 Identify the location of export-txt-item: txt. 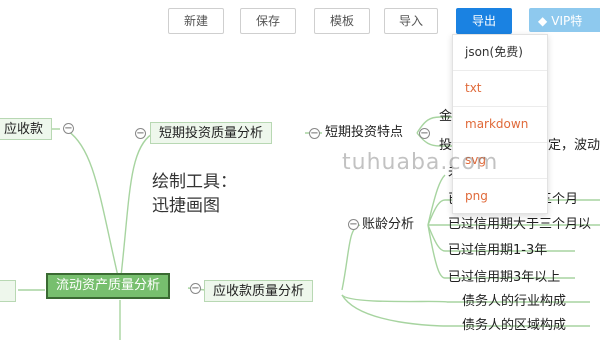
(500, 89).